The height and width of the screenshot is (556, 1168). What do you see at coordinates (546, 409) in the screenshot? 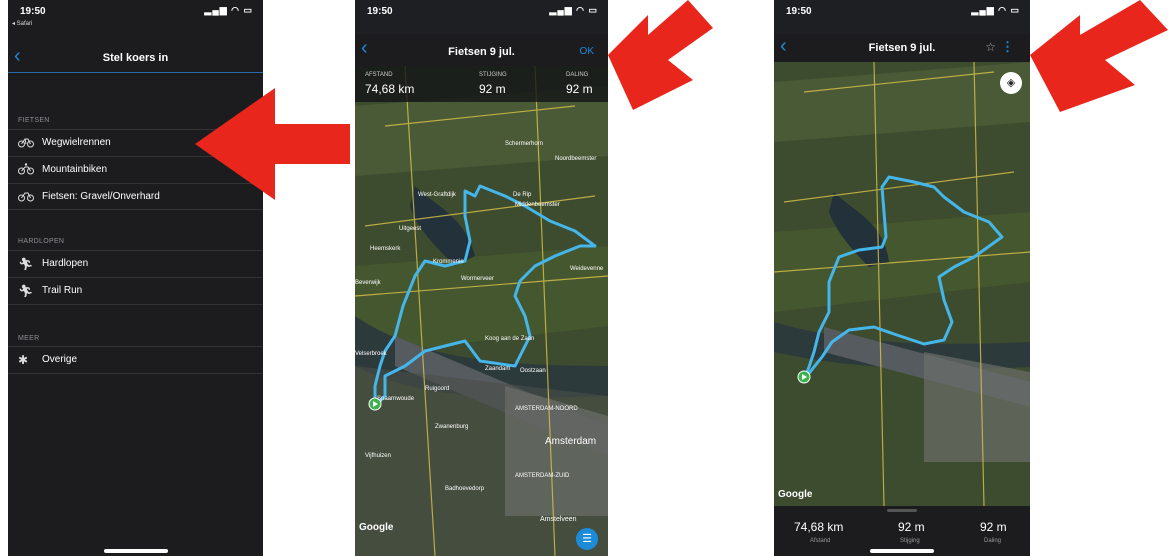
I see `map-label: AMSTERDAM-NOORD` at bounding box center [546, 409].